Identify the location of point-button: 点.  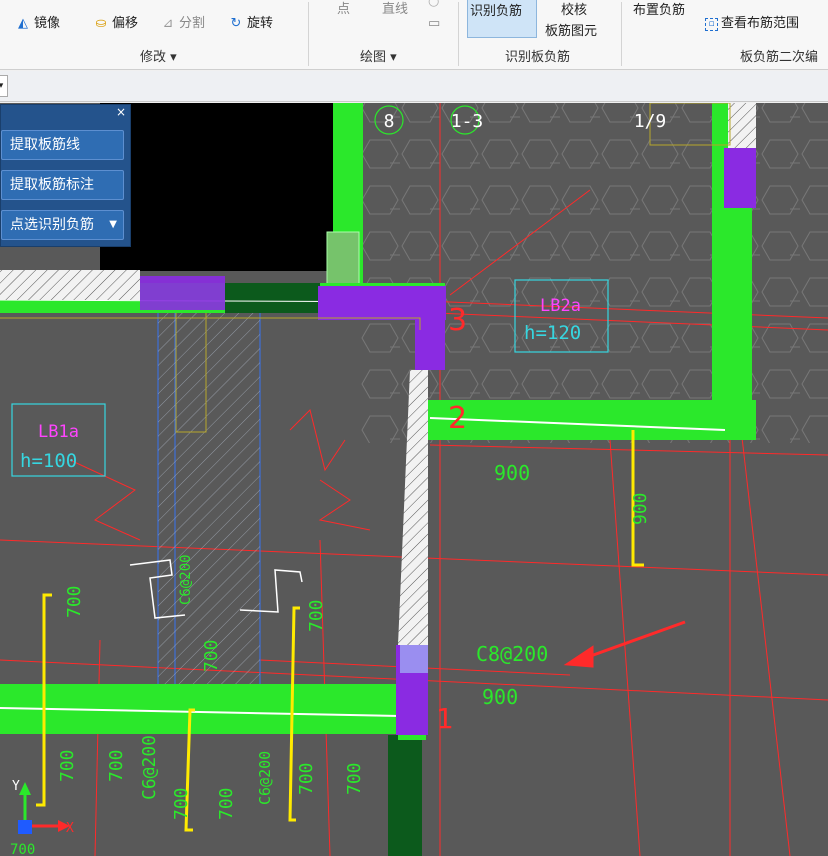
(343, 10).